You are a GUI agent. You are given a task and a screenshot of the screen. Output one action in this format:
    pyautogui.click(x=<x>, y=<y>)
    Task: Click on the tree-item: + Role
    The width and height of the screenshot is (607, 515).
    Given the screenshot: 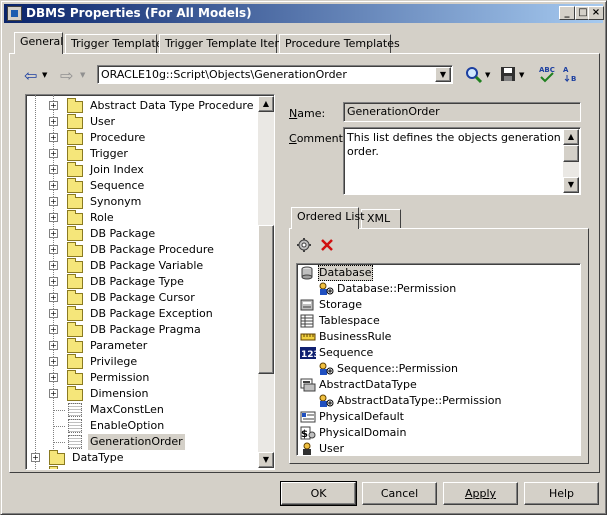 What is the action you would take?
    pyautogui.click(x=142, y=218)
    